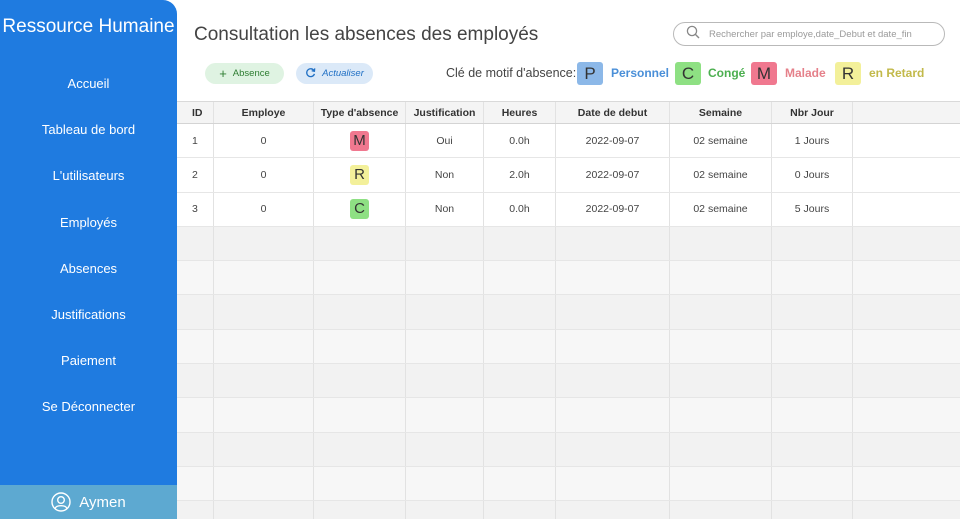 The height and width of the screenshot is (519, 960). Describe the element at coordinates (812, 209) in the screenshot. I see `cell-nbr-jour: 5 Jours` at that location.